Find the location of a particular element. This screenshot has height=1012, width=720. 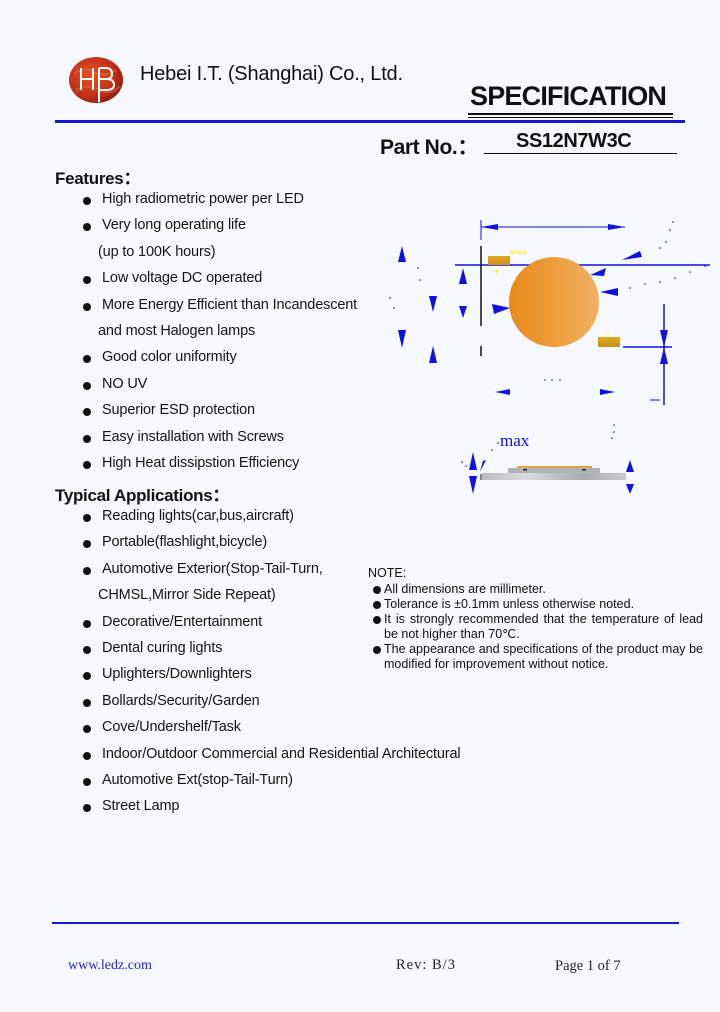

part-number-value: SS12N7W3C is located at coordinates (574, 141).